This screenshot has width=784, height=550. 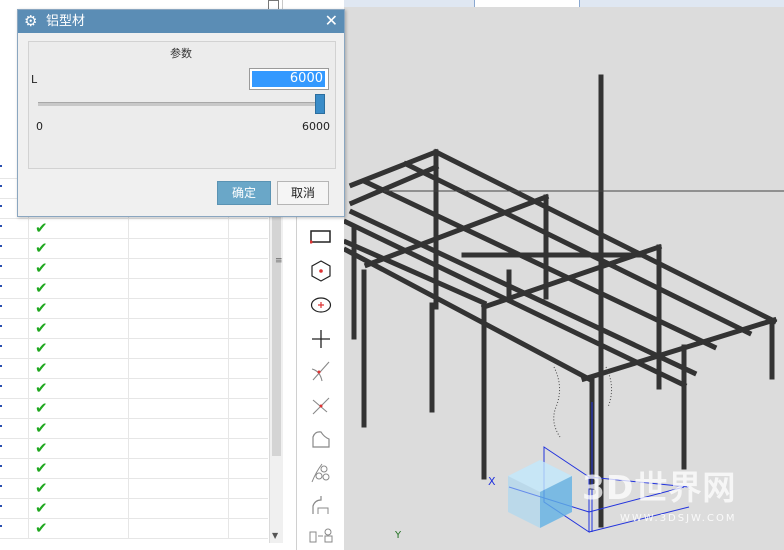 I want to click on watermark-text: 3D世界网, so click(x=659, y=487).